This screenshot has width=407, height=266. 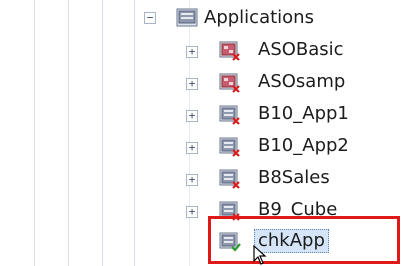 I want to click on tree-node-applications: − Applications, so click(x=270, y=18).